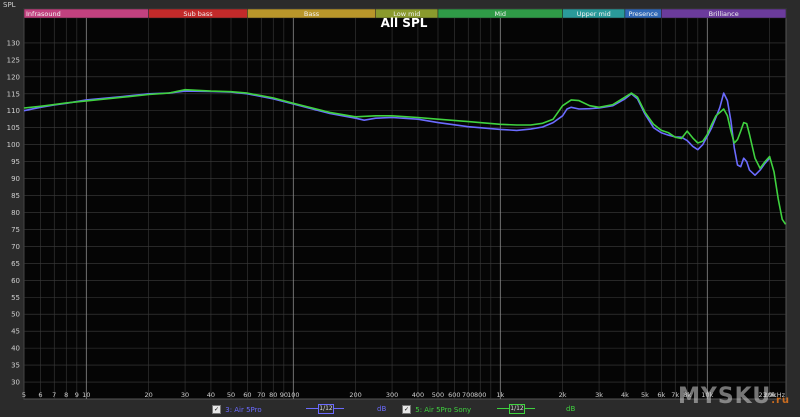 The height and width of the screenshot is (417, 800). What do you see at coordinates (501, 14) in the screenshot?
I see `band-label: Mid` at bounding box center [501, 14].